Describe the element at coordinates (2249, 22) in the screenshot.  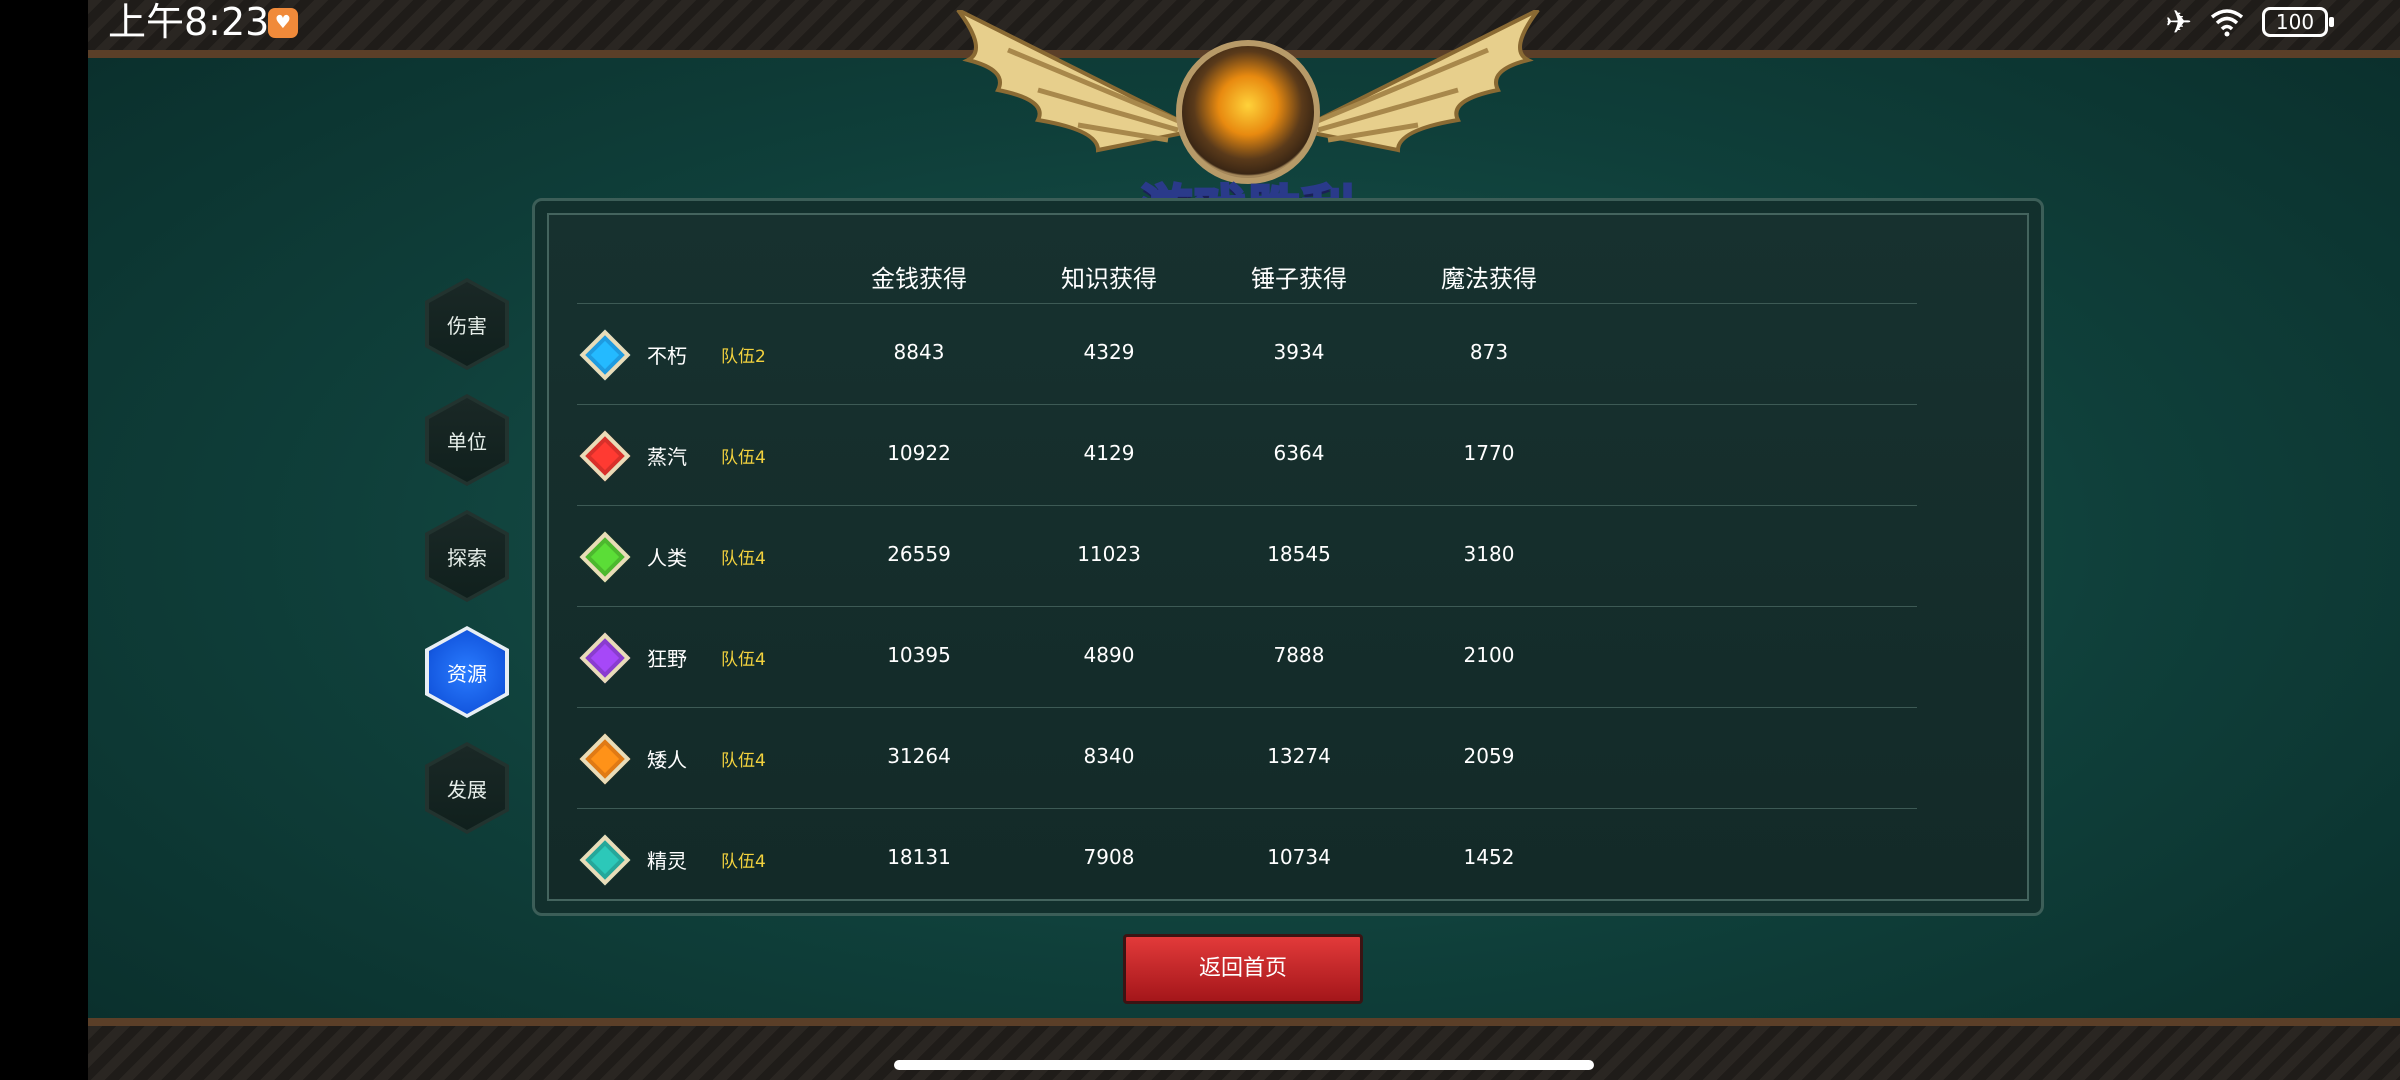
I see `status-icons: ✈ 100` at that location.